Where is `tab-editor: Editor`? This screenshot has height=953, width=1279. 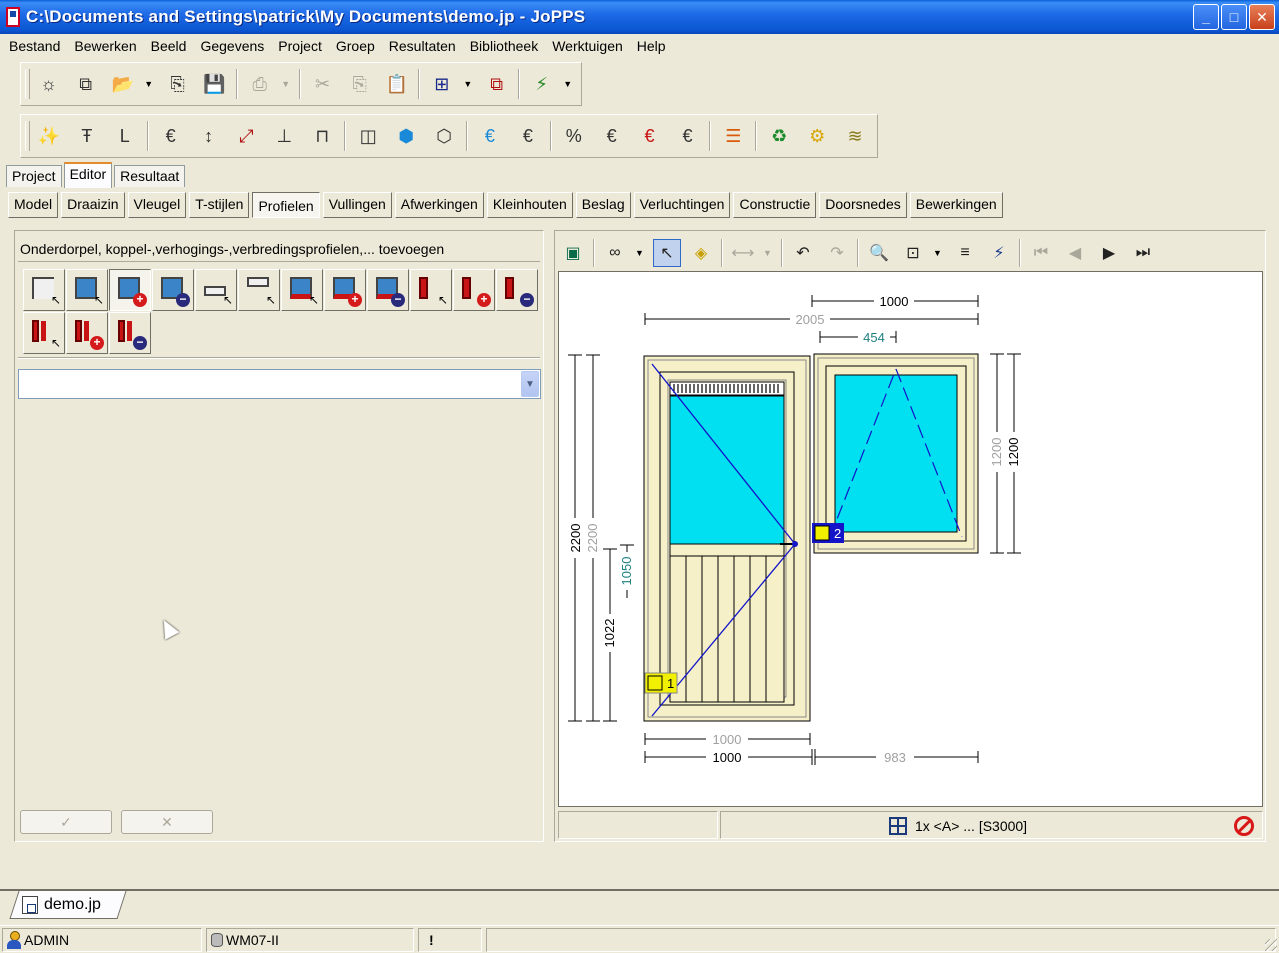
tab-editor: Editor is located at coordinates (88, 175).